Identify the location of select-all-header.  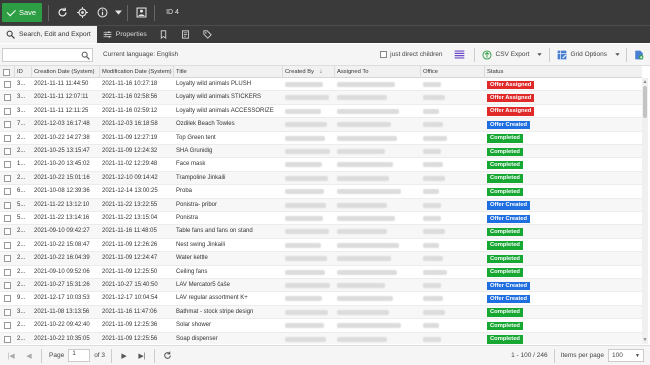
(7, 72).